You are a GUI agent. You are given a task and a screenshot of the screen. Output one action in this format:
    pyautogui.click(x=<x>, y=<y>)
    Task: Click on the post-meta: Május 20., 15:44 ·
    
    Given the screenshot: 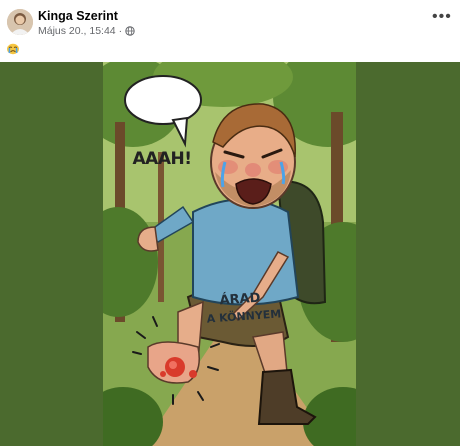 What is the action you would take?
    pyautogui.click(x=86, y=31)
    